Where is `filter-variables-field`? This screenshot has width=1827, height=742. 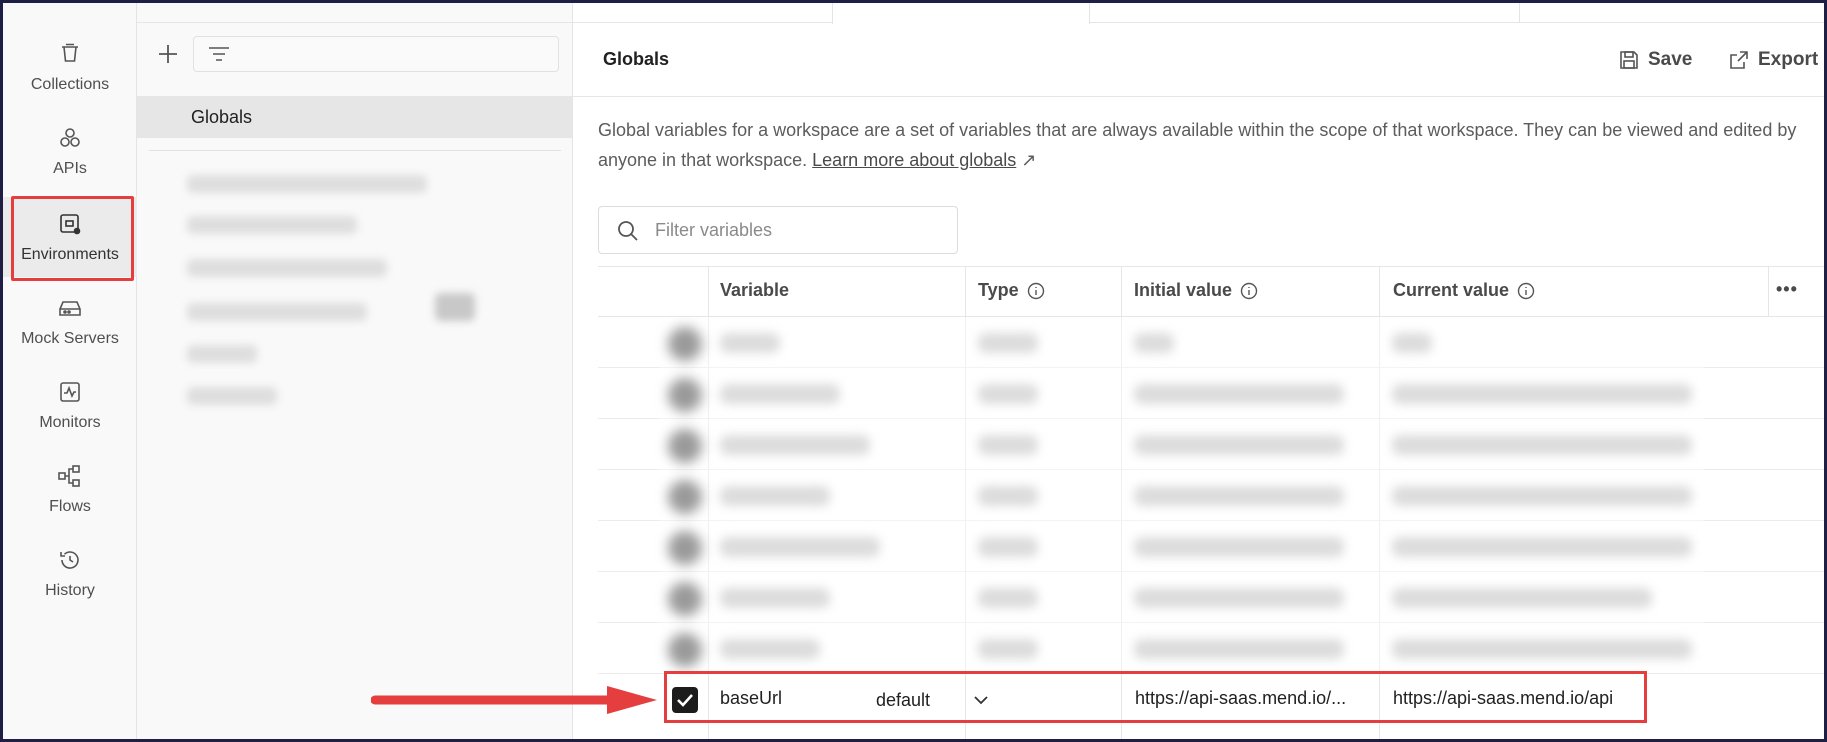
filter-variables-field is located at coordinates (778, 230).